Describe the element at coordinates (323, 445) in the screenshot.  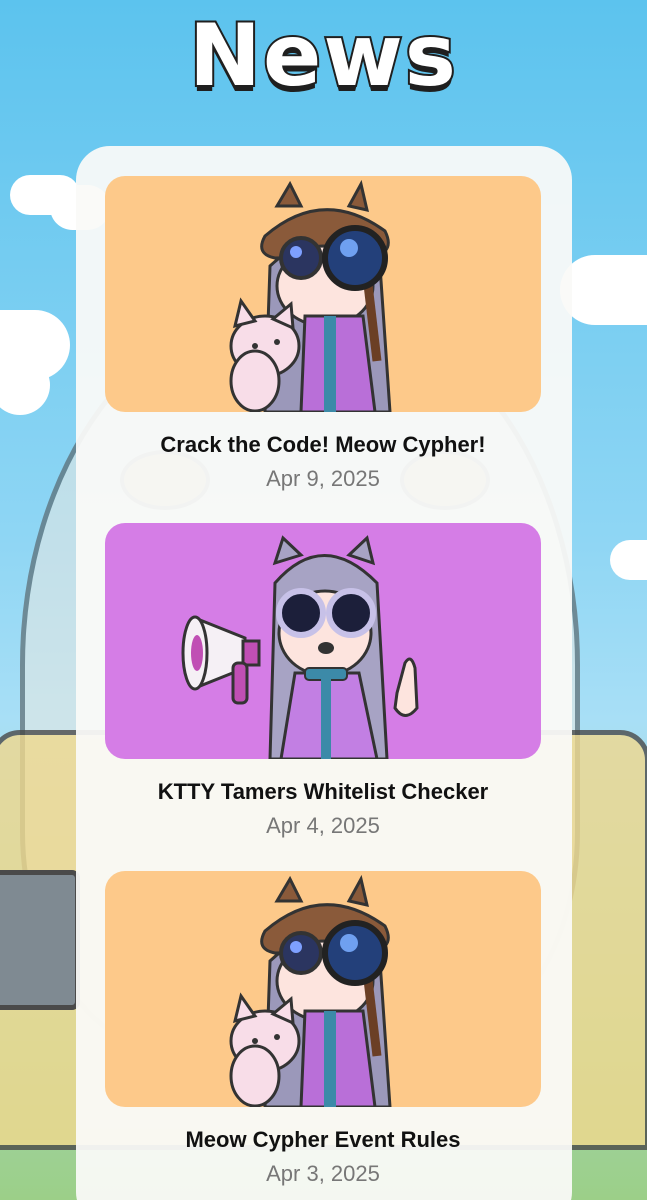
I see `news-title: Crack the Code! Meow Cypher!` at that location.